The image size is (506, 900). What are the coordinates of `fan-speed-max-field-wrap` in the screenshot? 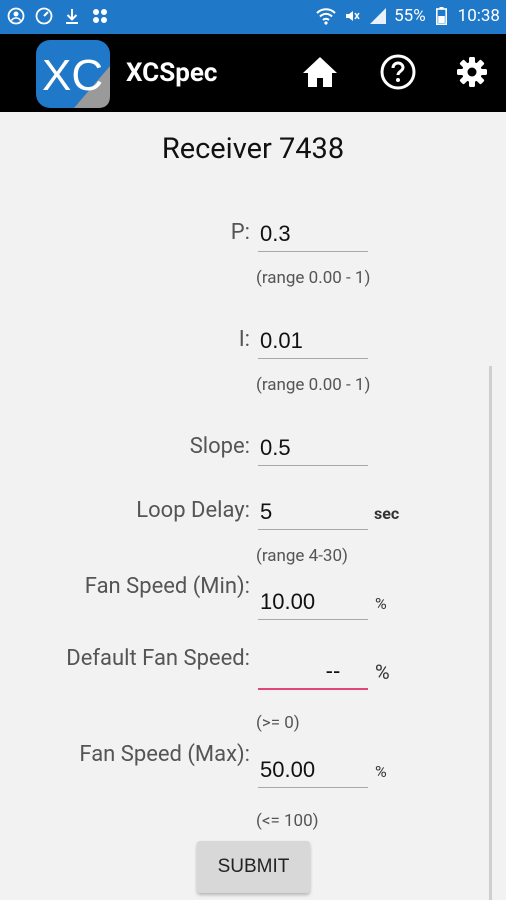 It's located at (313, 770).